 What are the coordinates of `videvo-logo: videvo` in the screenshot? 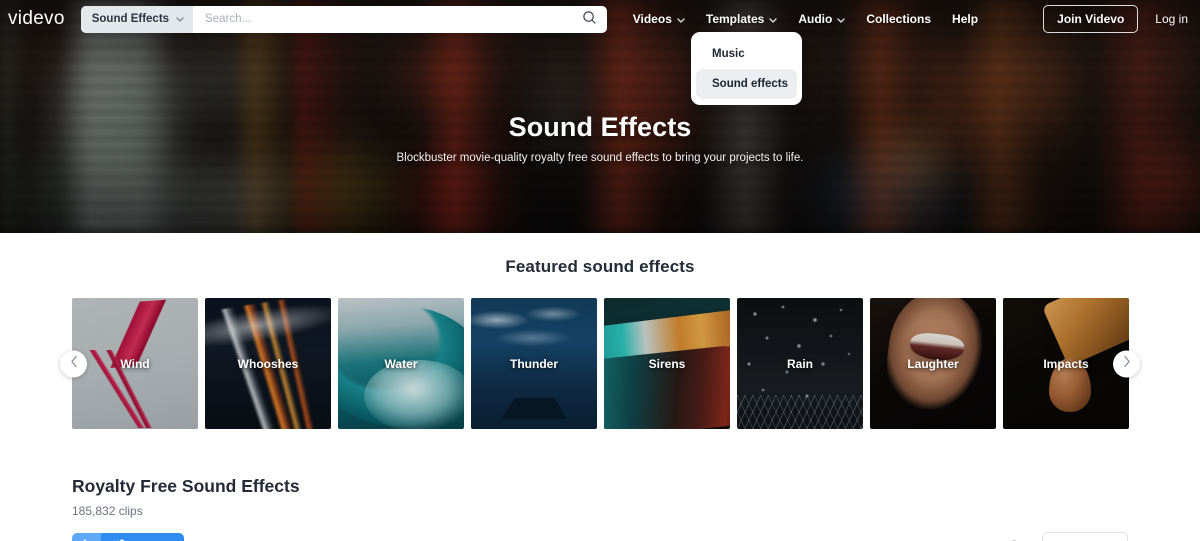 It's located at (36, 19).